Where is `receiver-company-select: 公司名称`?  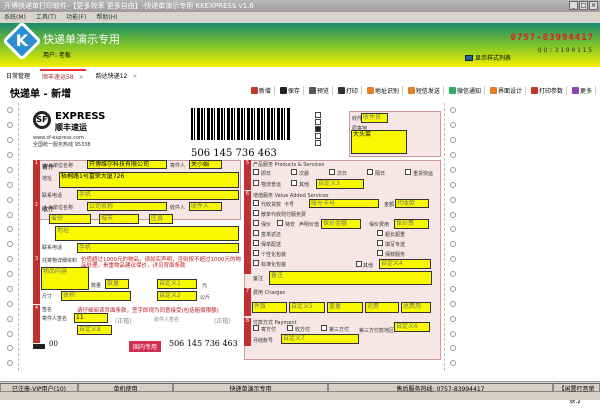
receiver-company-select: 公司名称 is located at coordinates (127, 206).